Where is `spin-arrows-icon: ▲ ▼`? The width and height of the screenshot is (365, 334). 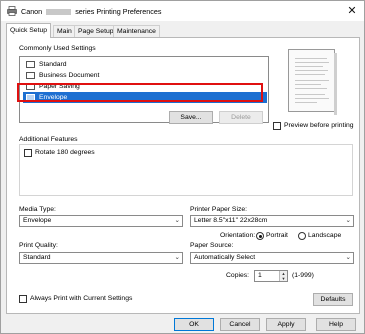 spin-arrows-icon: ▲ ▼ is located at coordinates (283, 276).